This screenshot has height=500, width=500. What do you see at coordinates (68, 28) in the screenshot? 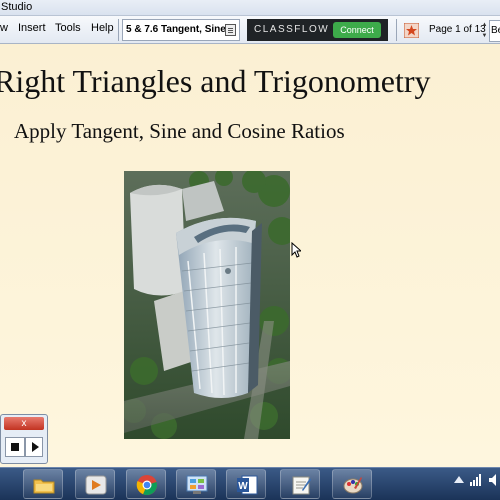
I see `menu-tools: Tools` at bounding box center [68, 28].